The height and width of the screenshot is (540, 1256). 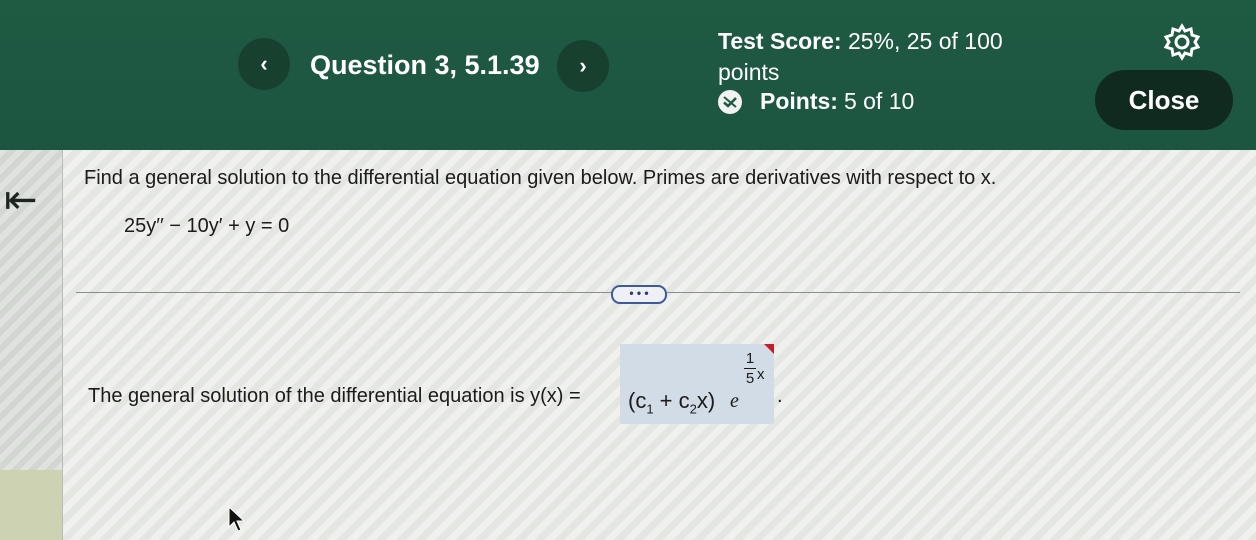 I want to click on back-arrow-icon: ⇤, so click(x=21, y=200).